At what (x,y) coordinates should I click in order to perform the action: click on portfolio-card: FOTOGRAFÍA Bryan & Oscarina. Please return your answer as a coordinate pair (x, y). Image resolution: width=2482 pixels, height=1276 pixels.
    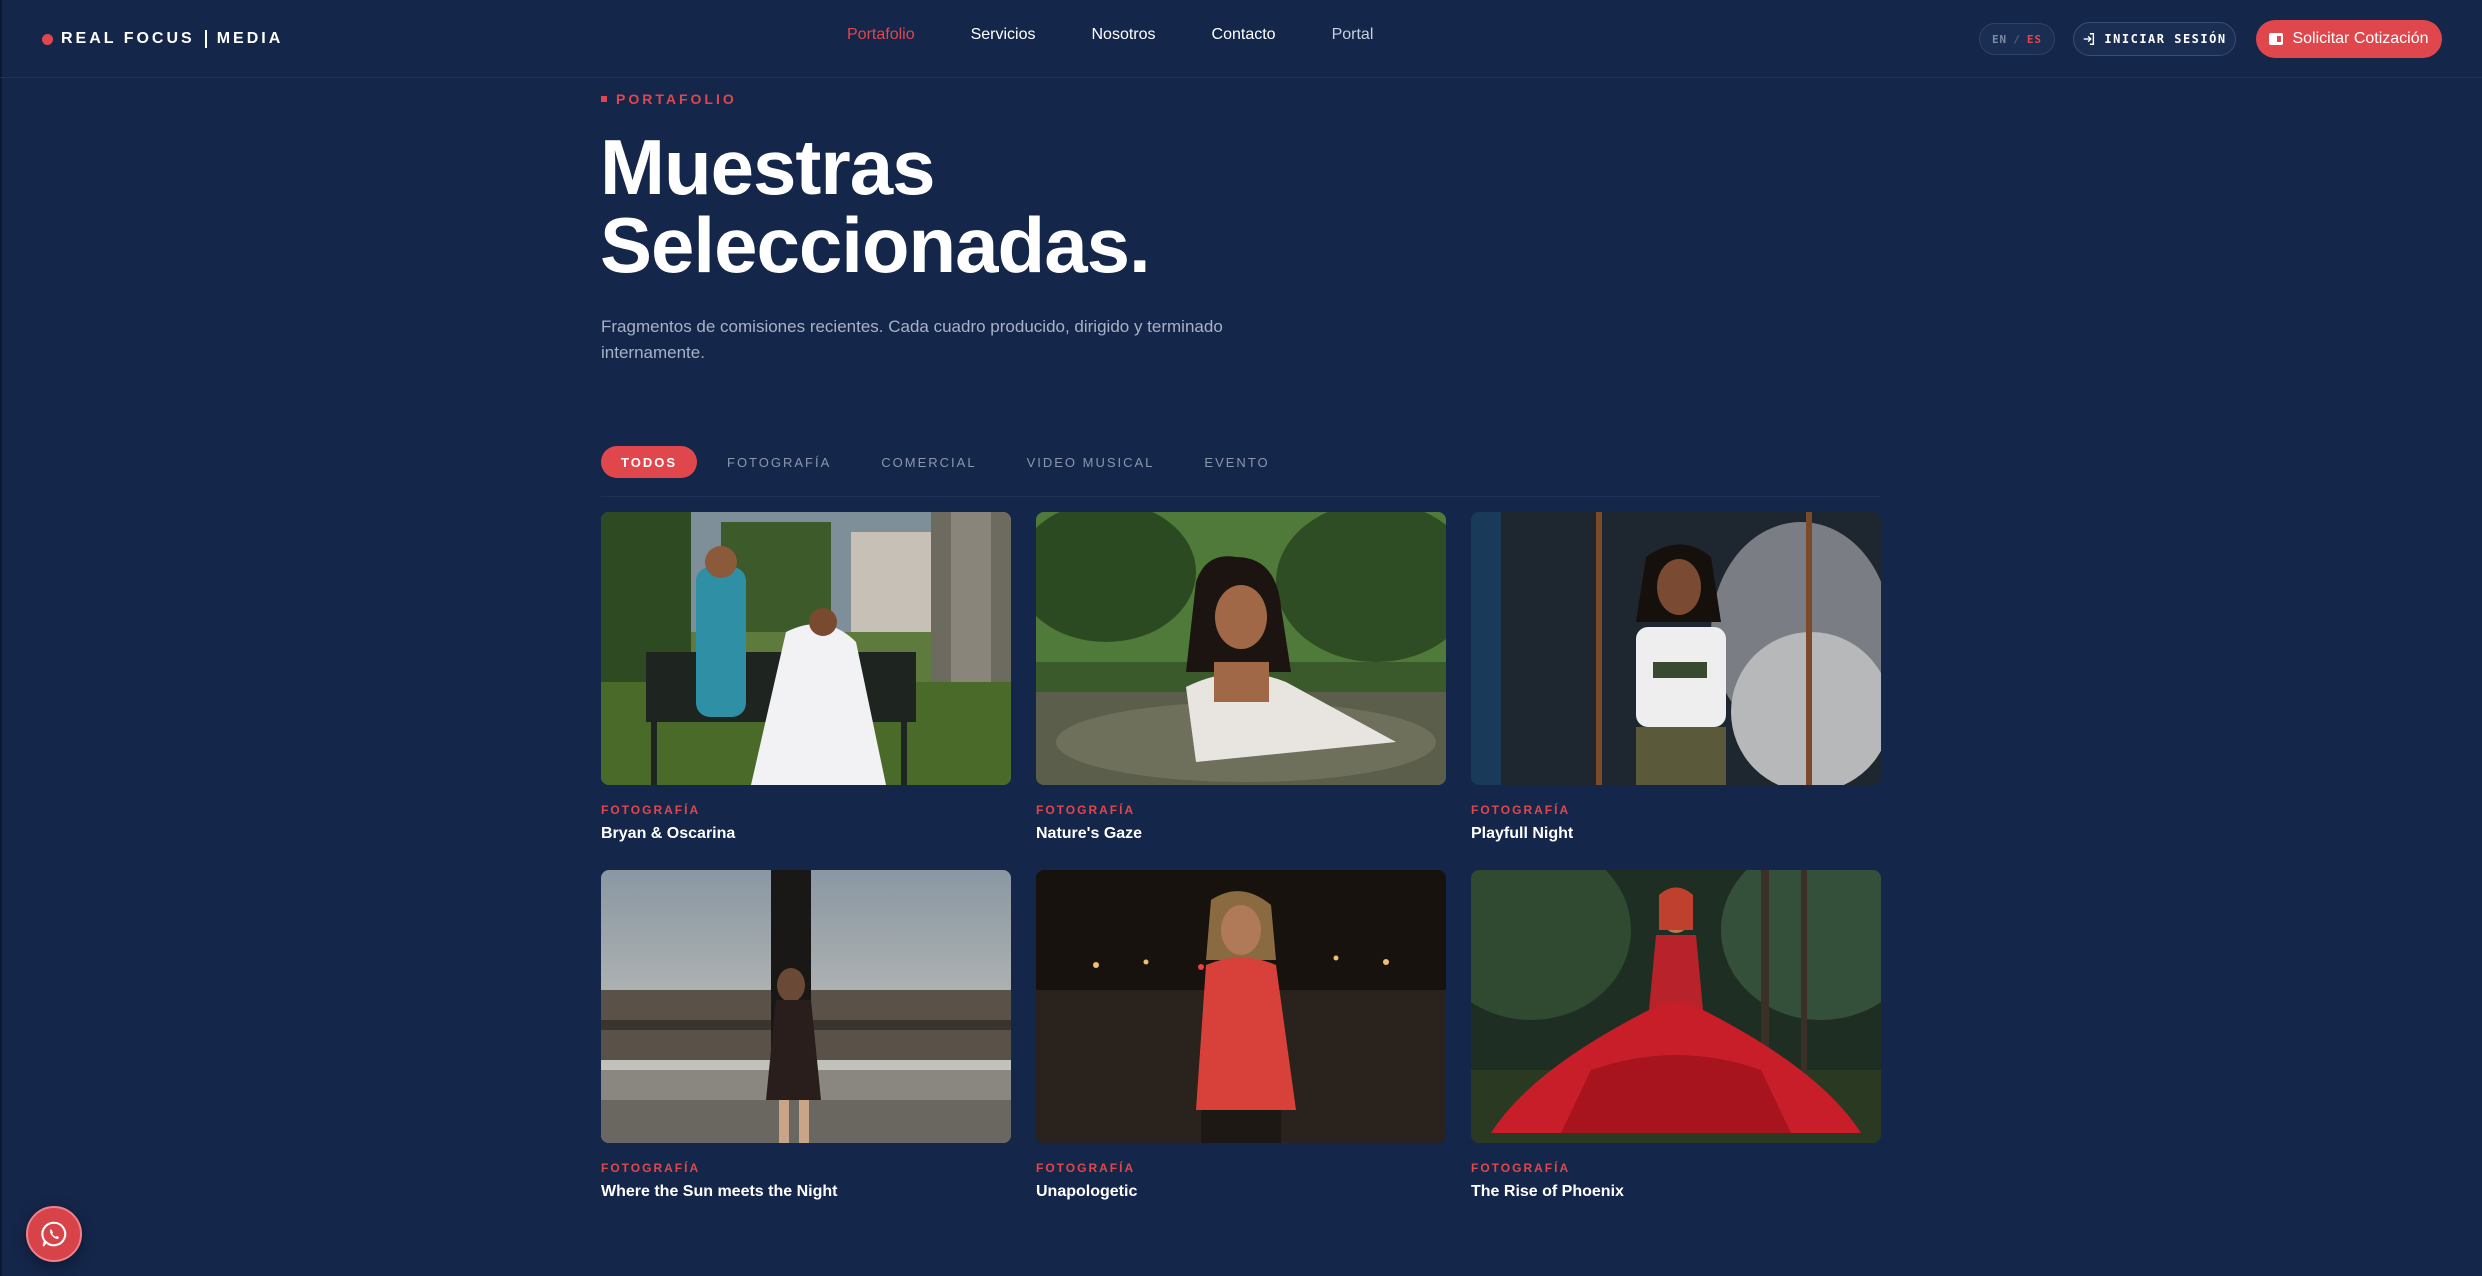
    Looking at the image, I should click on (806, 677).